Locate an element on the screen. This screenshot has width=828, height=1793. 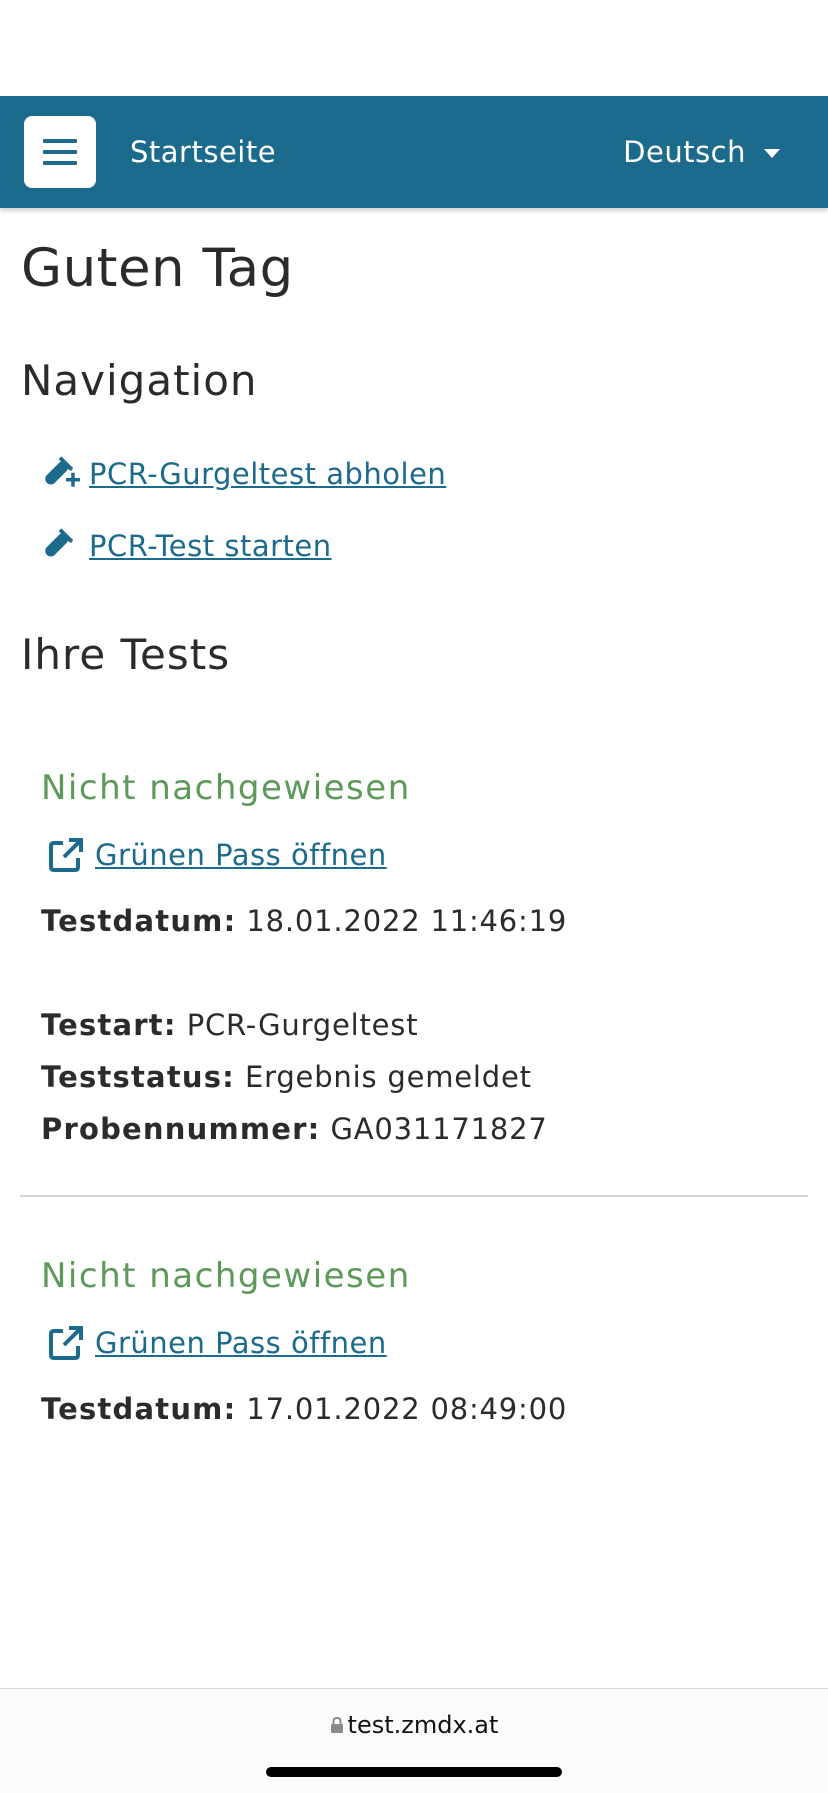
url-display: test.zmdx.at is located at coordinates (414, 1725).